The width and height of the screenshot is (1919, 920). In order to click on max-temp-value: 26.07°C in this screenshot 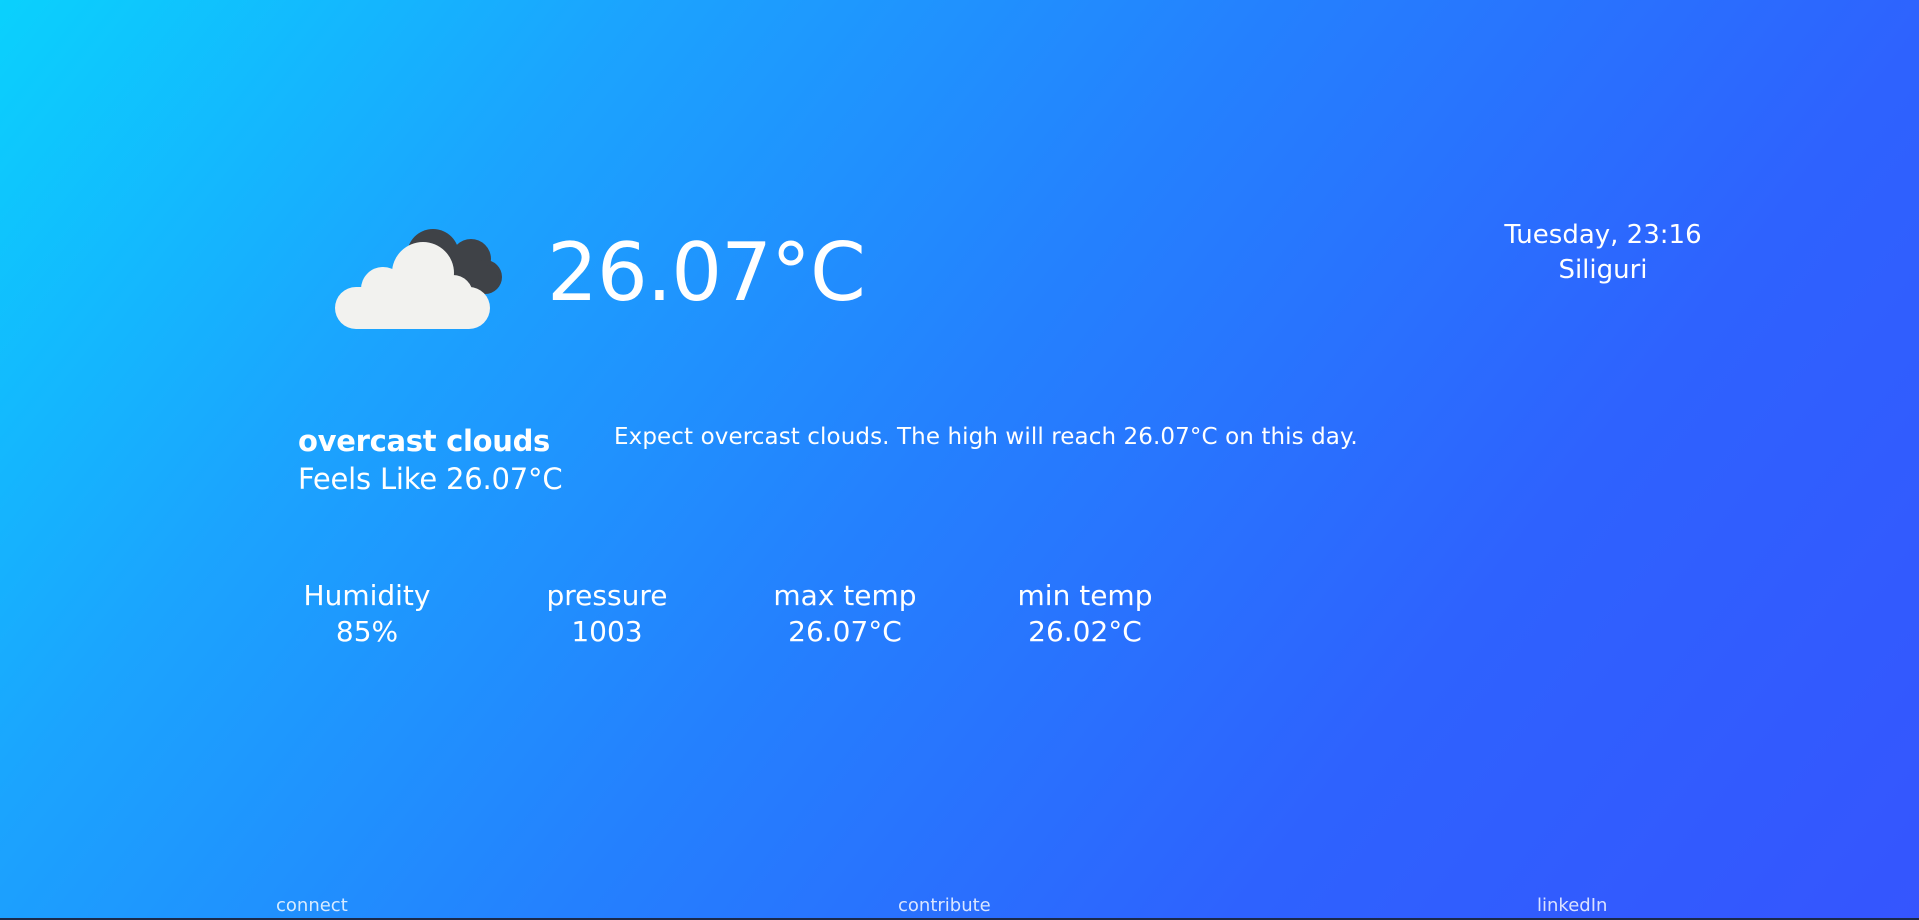, I will do `click(845, 631)`.